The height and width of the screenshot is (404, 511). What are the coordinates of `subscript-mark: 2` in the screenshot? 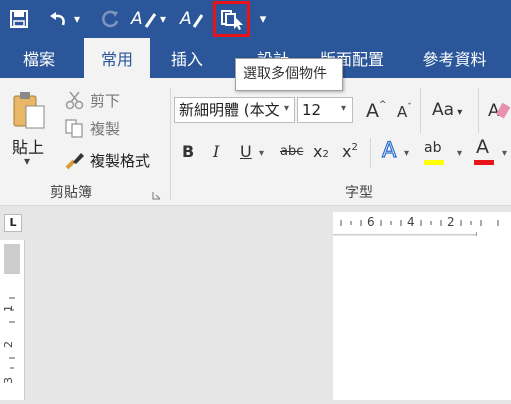 It's located at (325, 154).